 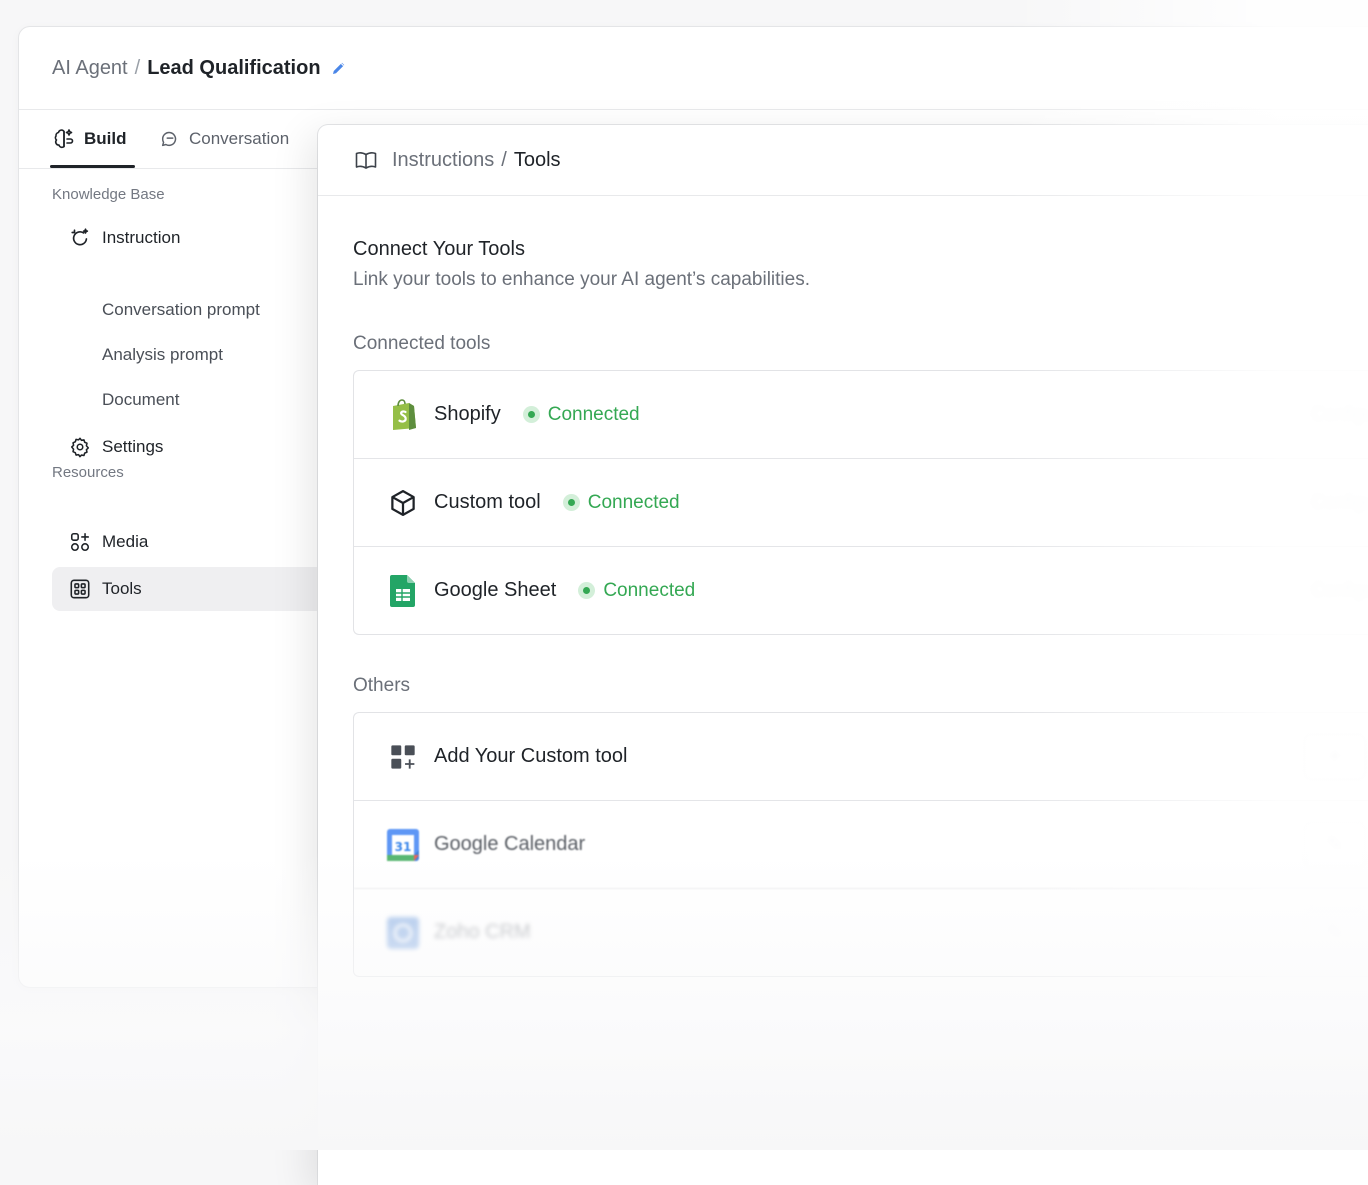 What do you see at coordinates (531, 756) in the screenshot?
I see `tool-name: Add Your Custom tool` at bounding box center [531, 756].